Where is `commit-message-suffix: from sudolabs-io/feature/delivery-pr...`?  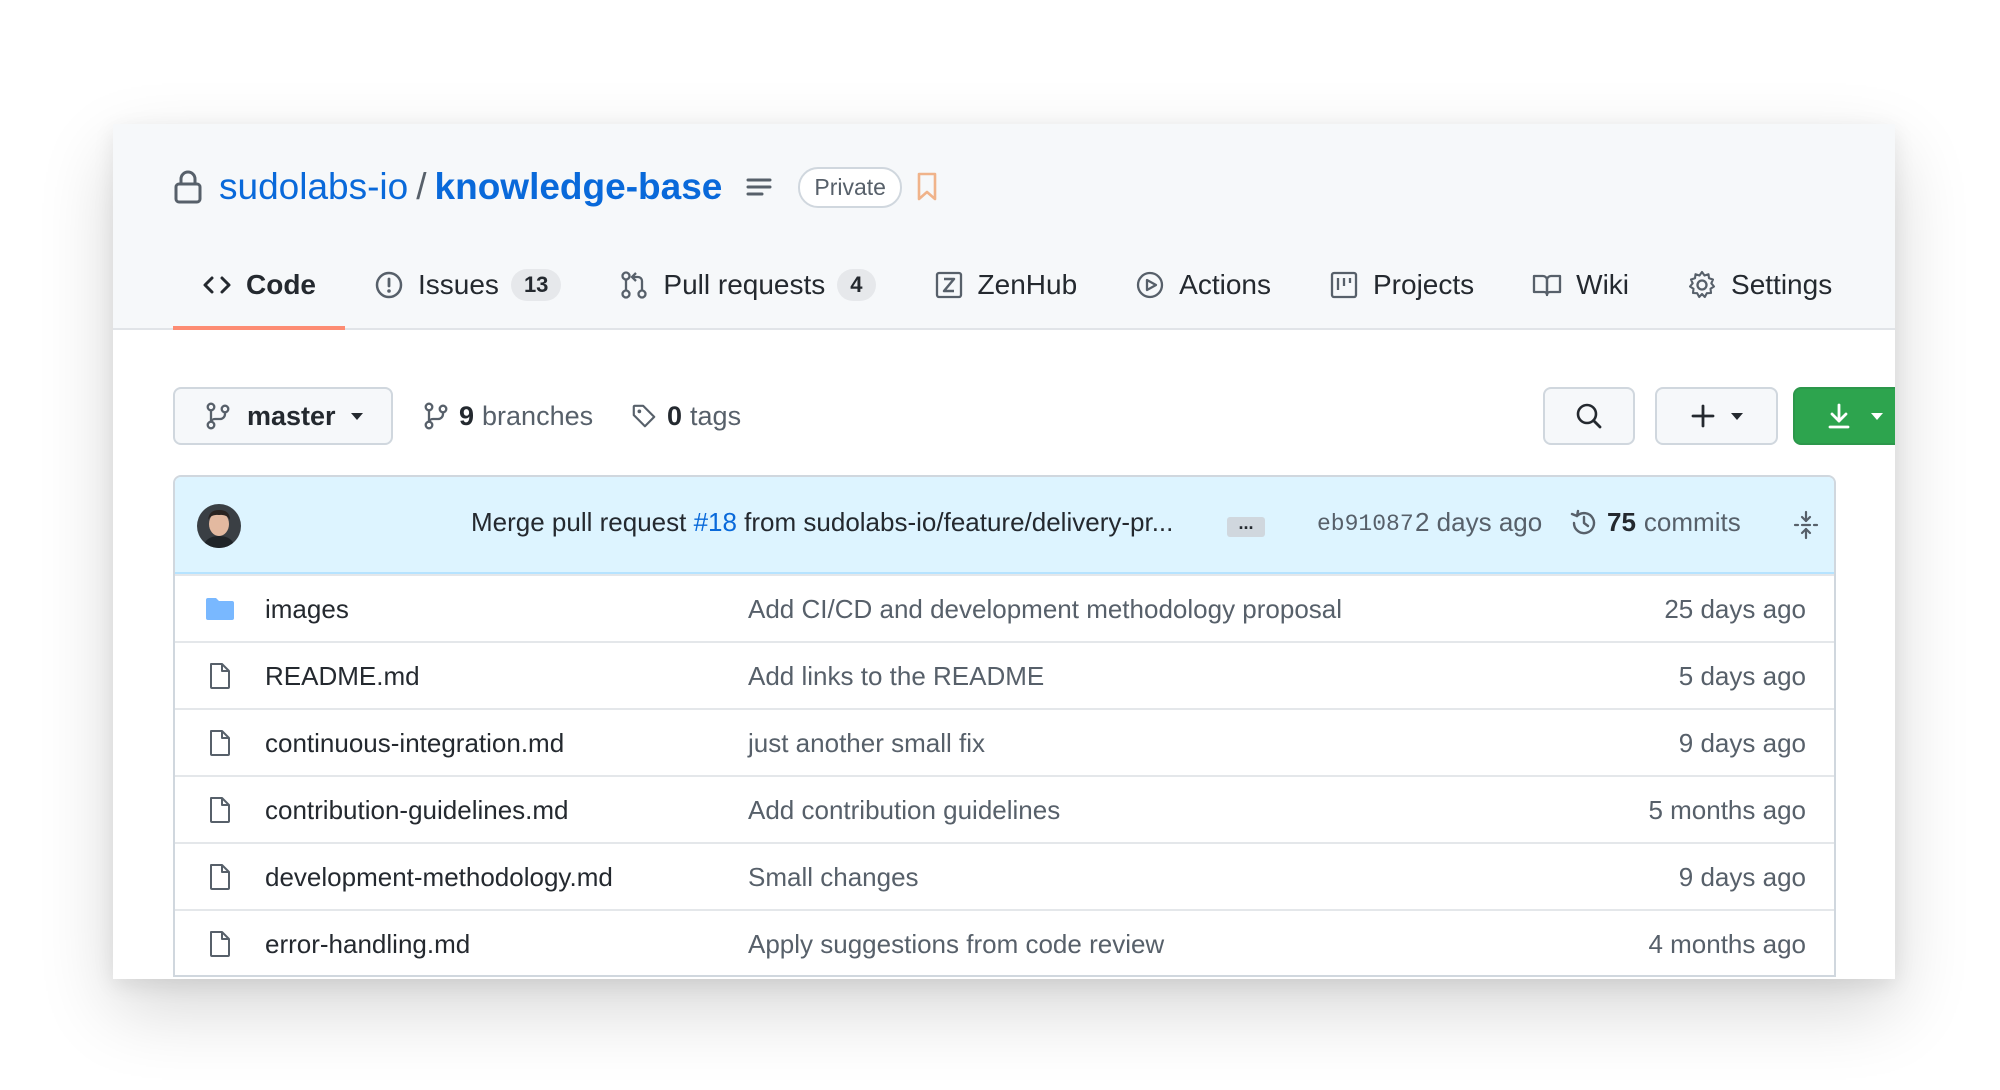
commit-message-suffix: from sudolabs-io/feature/delivery-pr... is located at coordinates (955, 522).